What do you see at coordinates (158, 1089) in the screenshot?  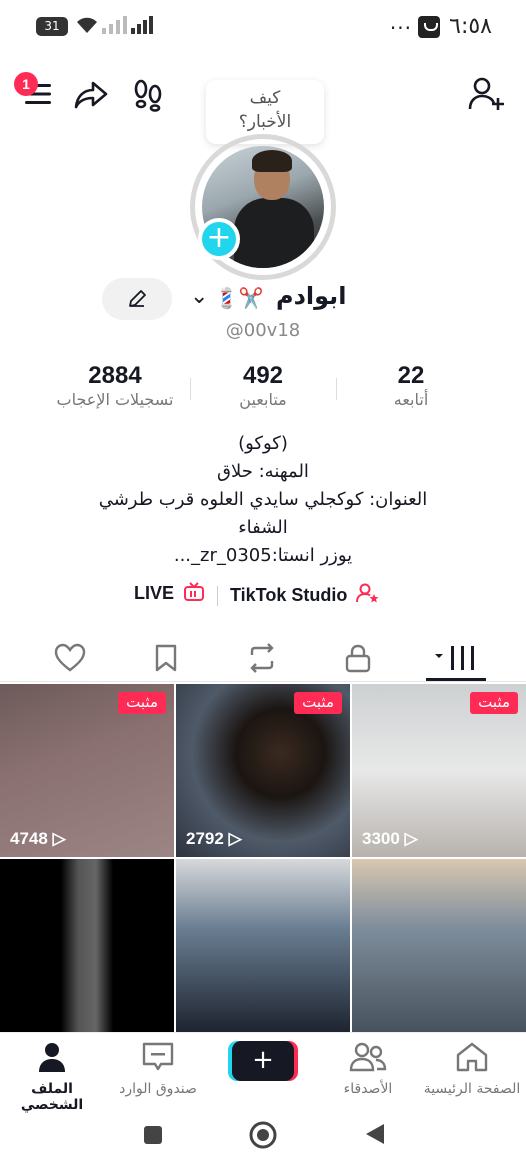 I see `nav-label: صندوق الوارد` at bounding box center [158, 1089].